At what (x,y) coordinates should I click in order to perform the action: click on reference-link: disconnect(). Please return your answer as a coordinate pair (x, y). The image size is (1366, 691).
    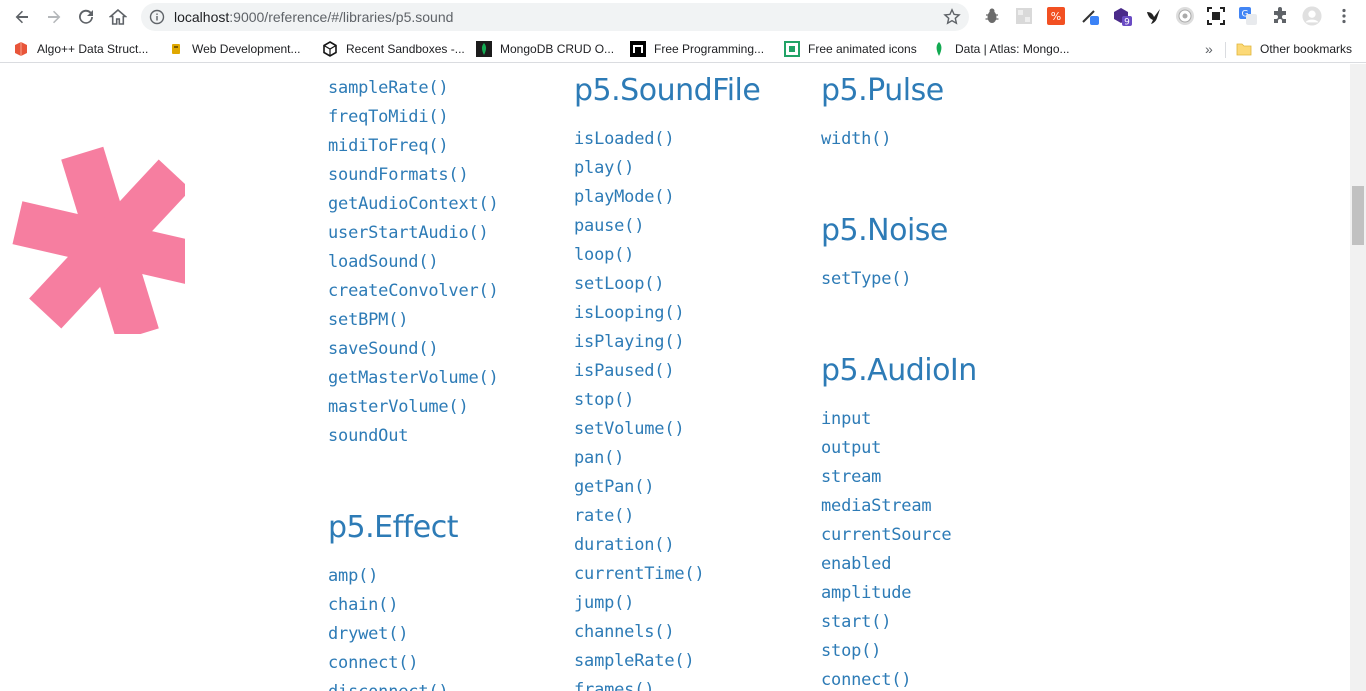
    Looking at the image, I should click on (393, 684).